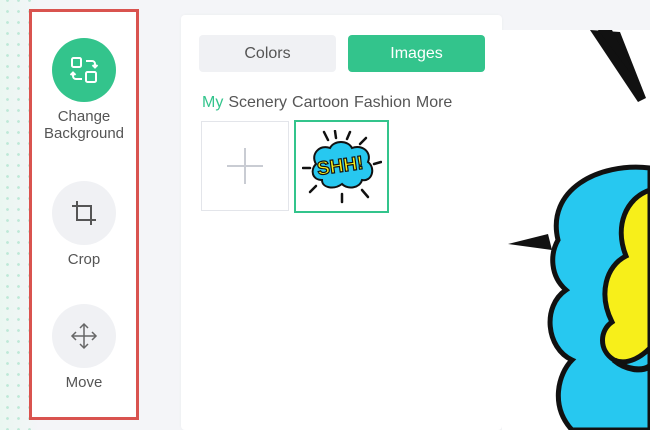  Describe the element at coordinates (267, 53) in the screenshot. I see `tab-colors: Colors` at that location.